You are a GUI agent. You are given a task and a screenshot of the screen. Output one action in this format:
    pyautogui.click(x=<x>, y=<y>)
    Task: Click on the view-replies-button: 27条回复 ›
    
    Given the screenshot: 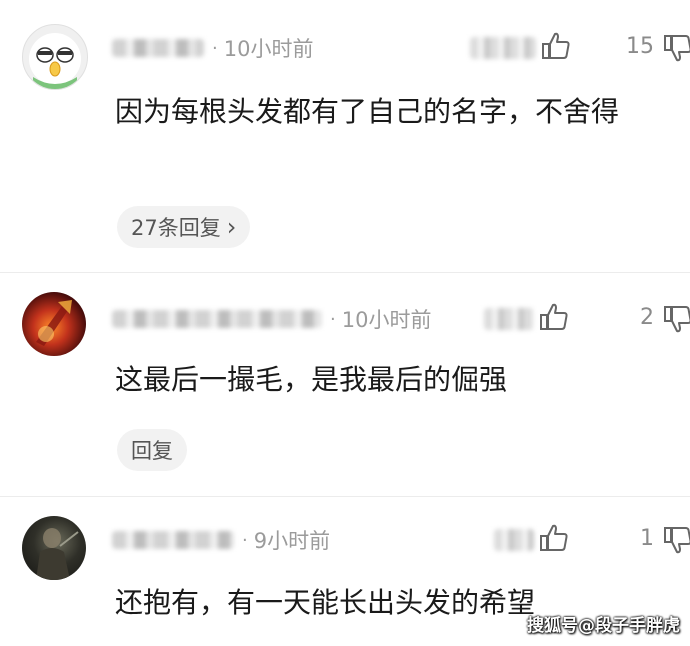 What is the action you would take?
    pyautogui.click(x=184, y=227)
    